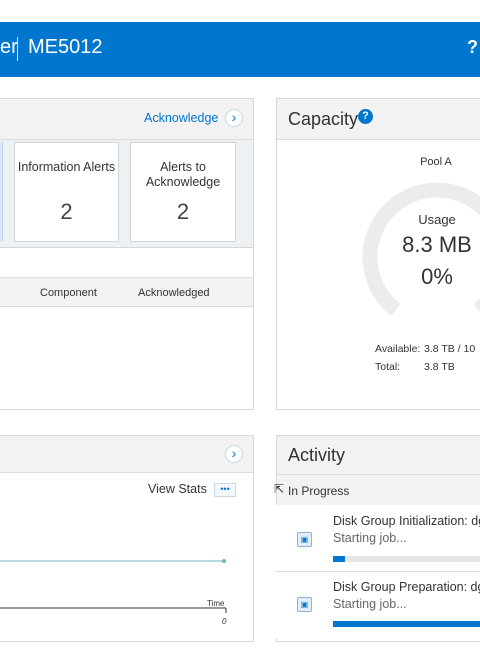 This screenshot has height=650, width=480. What do you see at coordinates (317, 455) in the screenshot?
I see `activity-title: Activity` at bounding box center [317, 455].